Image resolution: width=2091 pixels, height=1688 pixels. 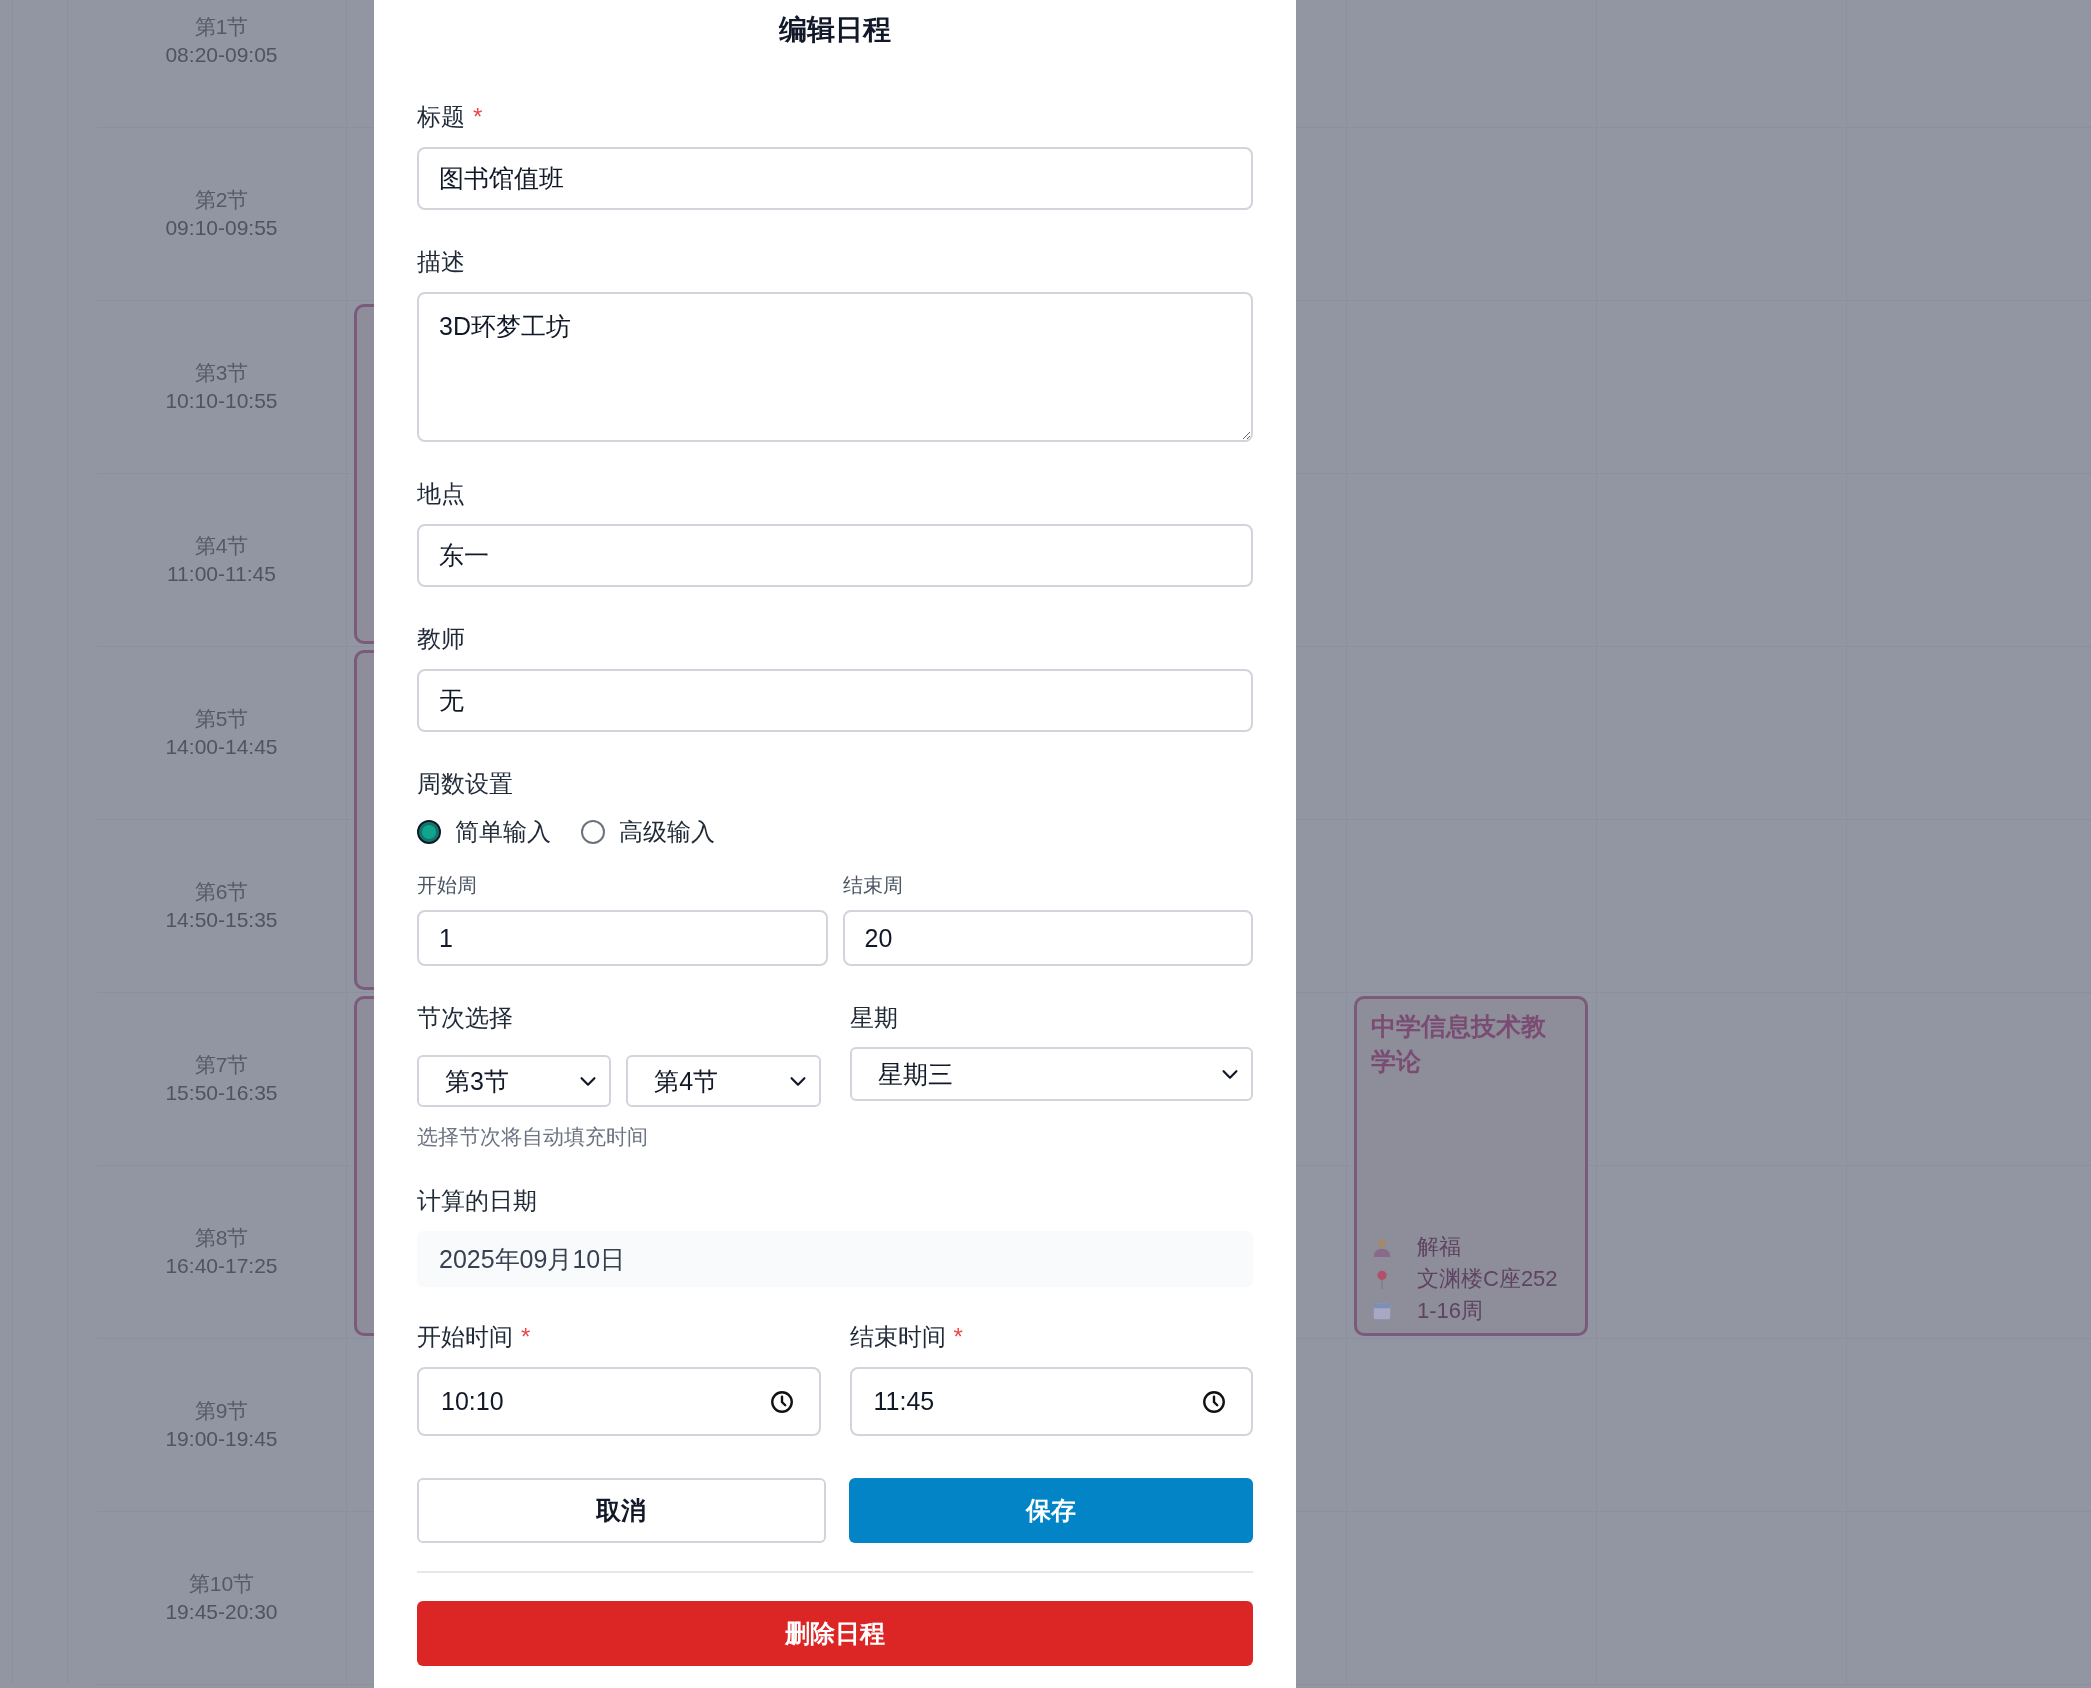 What do you see at coordinates (221, 1065) in the screenshot?
I see `period-label: 第7节` at bounding box center [221, 1065].